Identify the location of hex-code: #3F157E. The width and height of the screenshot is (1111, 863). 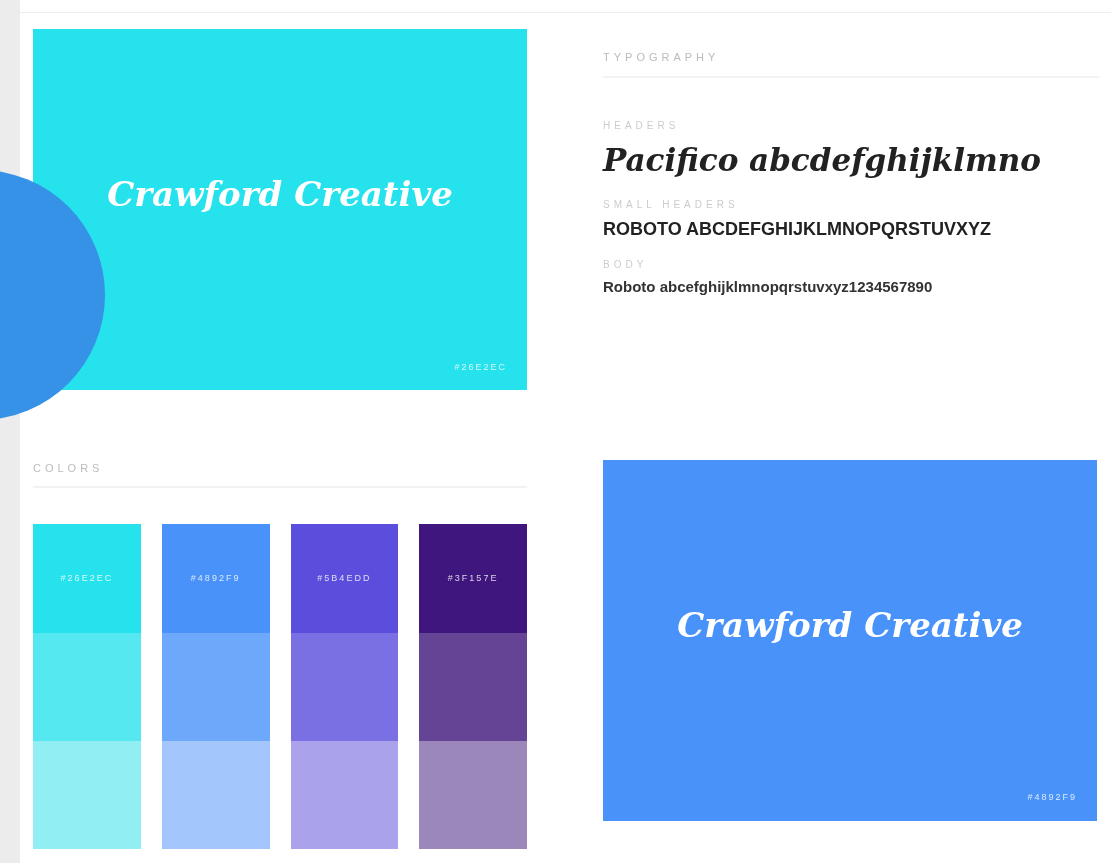
(473, 578).